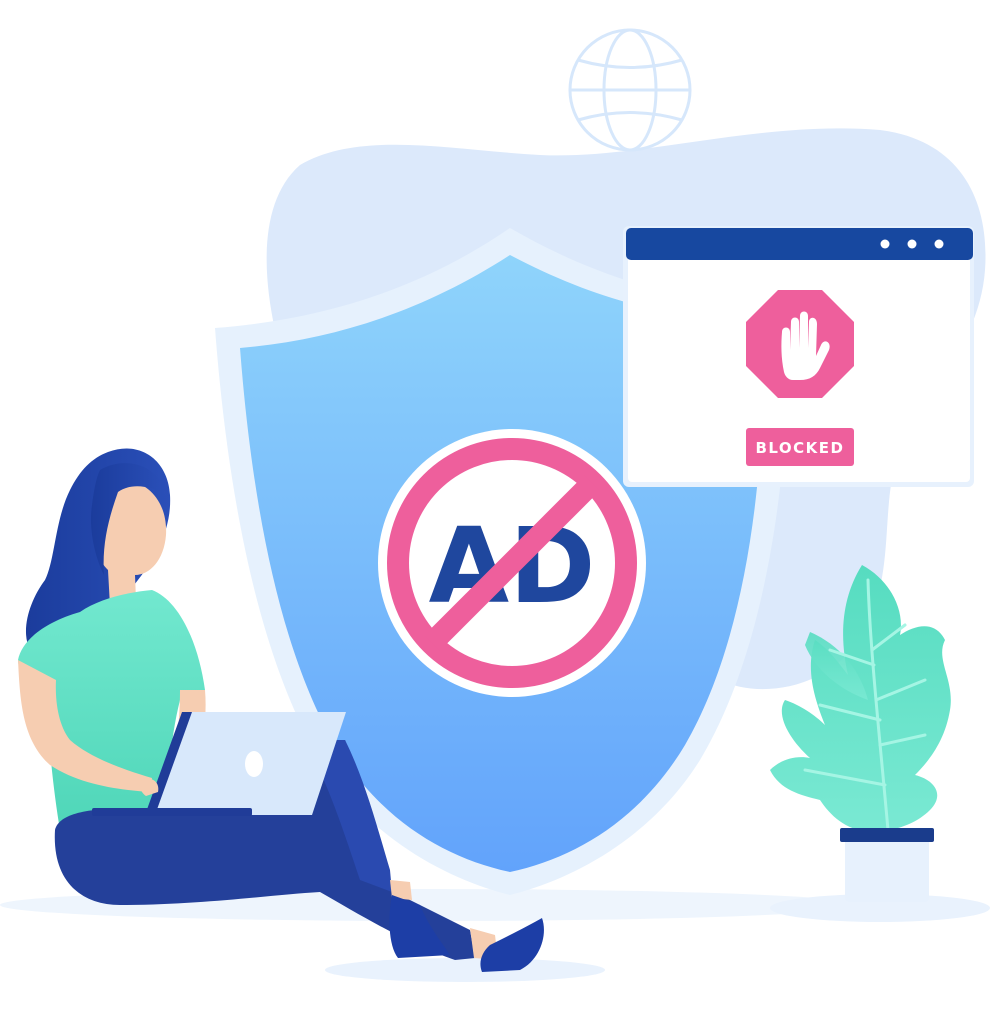  Describe the element at coordinates (799, 244) in the screenshot. I see `window-title-bar` at that location.